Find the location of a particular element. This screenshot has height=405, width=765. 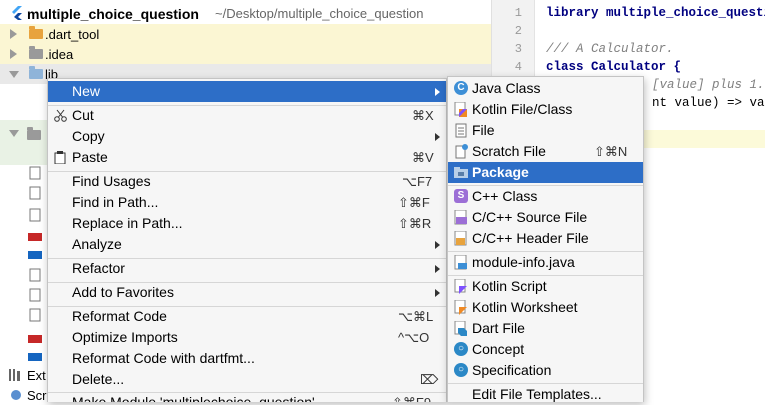

java-class-icon: C is located at coordinates (461, 88).